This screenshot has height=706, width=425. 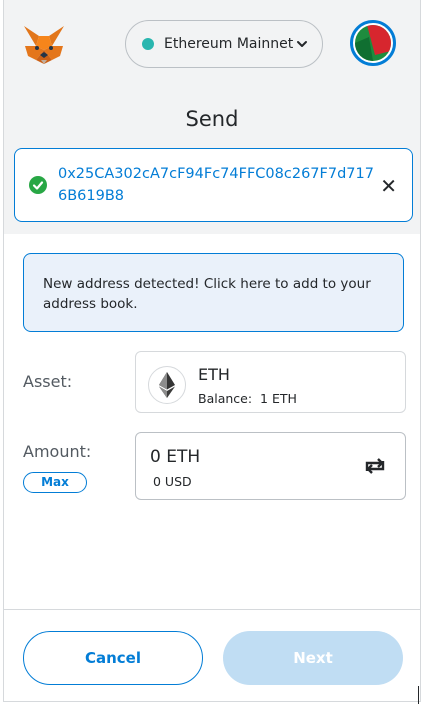 What do you see at coordinates (48, 381) in the screenshot?
I see `asset-label: Asset:` at bounding box center [48, 381].